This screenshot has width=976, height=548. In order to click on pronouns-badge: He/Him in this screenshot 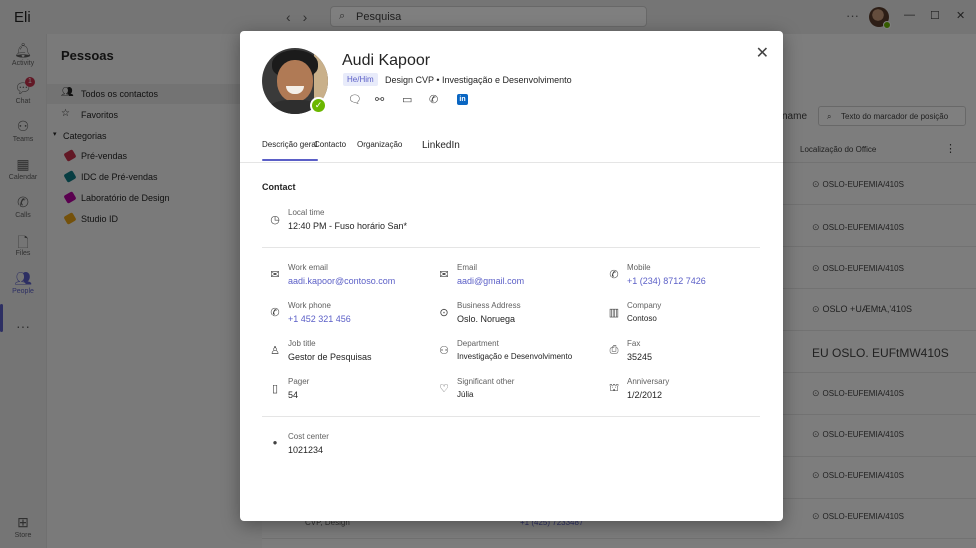, I will do `click(360, 79)`.